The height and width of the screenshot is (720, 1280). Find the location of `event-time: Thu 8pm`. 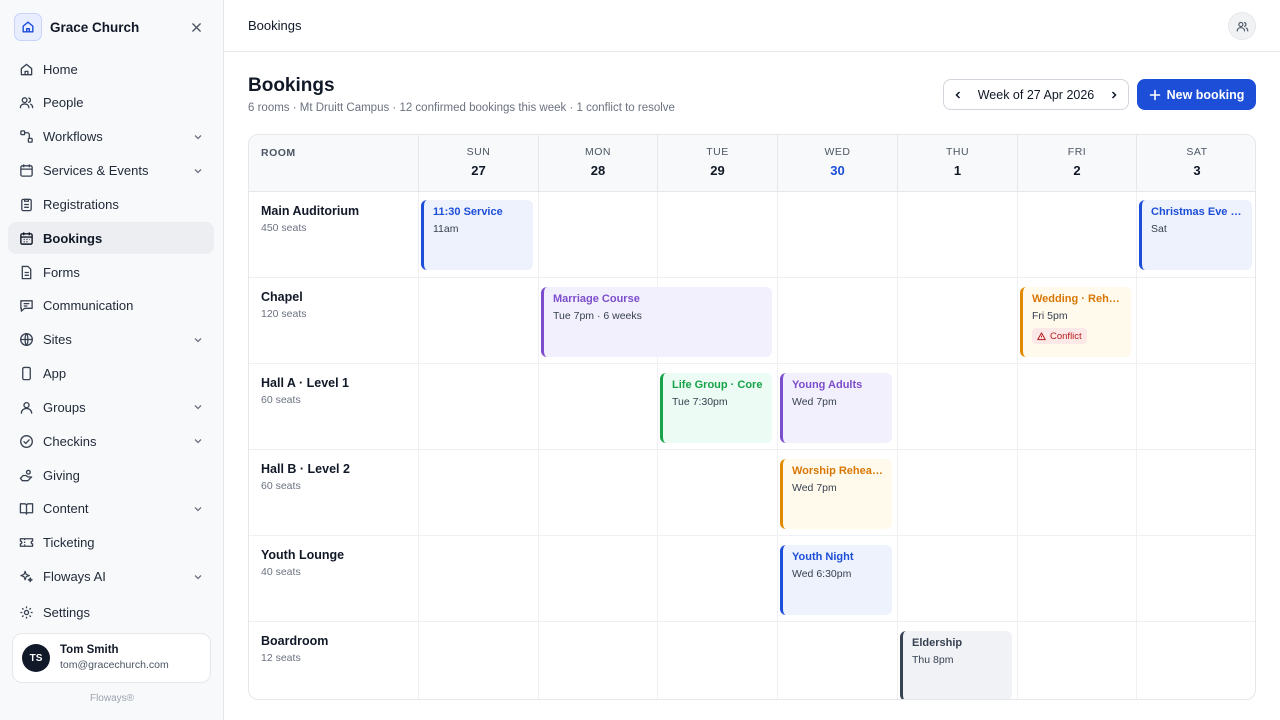

event-time: Thu 8pm is located at coordinates (933, 660).